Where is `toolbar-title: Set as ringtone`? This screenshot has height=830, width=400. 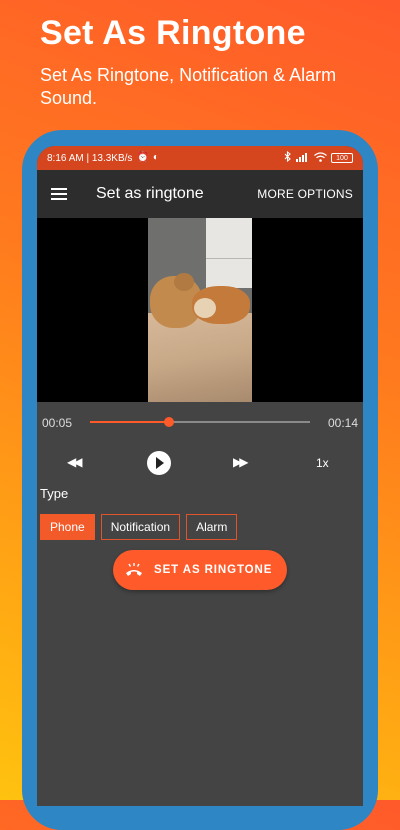
toolbar-title: Set as ringtone is located at coordinates (150, 193).